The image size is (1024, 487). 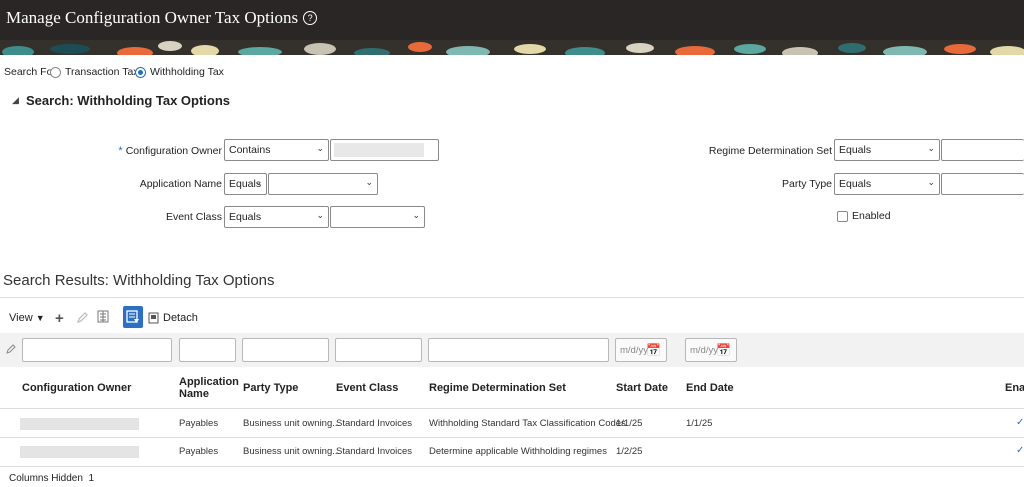 What do you see at coordinates (285, 350) in the screenshot?
I see `filter-party-type-input` at bounding box center [285, 350].